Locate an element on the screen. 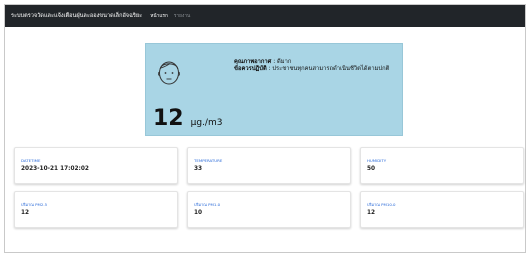 This screenshot has width=530, height=257. humidity-value: 50 is located at coordinates (371, 169).